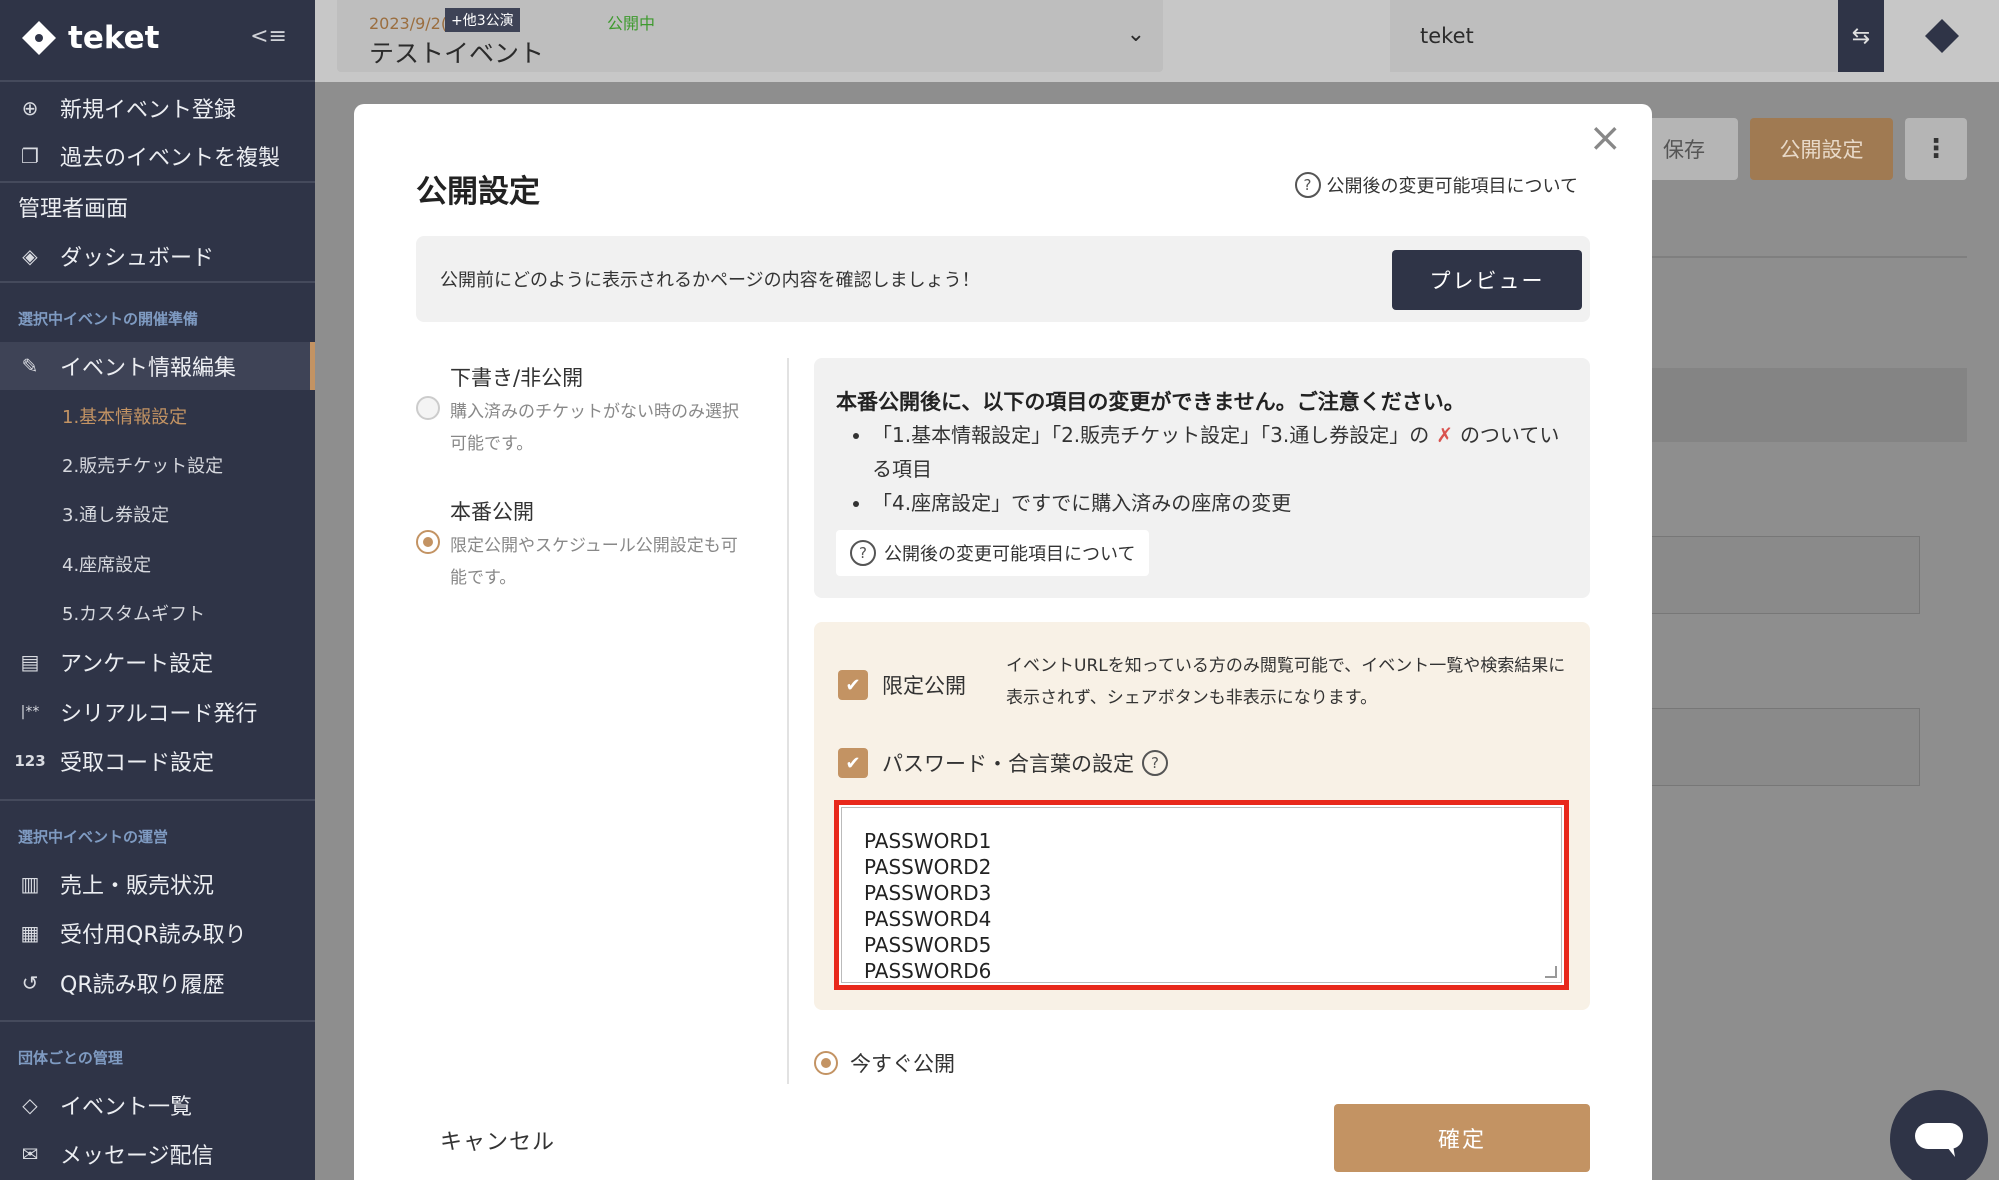  Describe the element at coordinates (89, 38) in the screenshot. I see `brand-logo: teket` at that location.